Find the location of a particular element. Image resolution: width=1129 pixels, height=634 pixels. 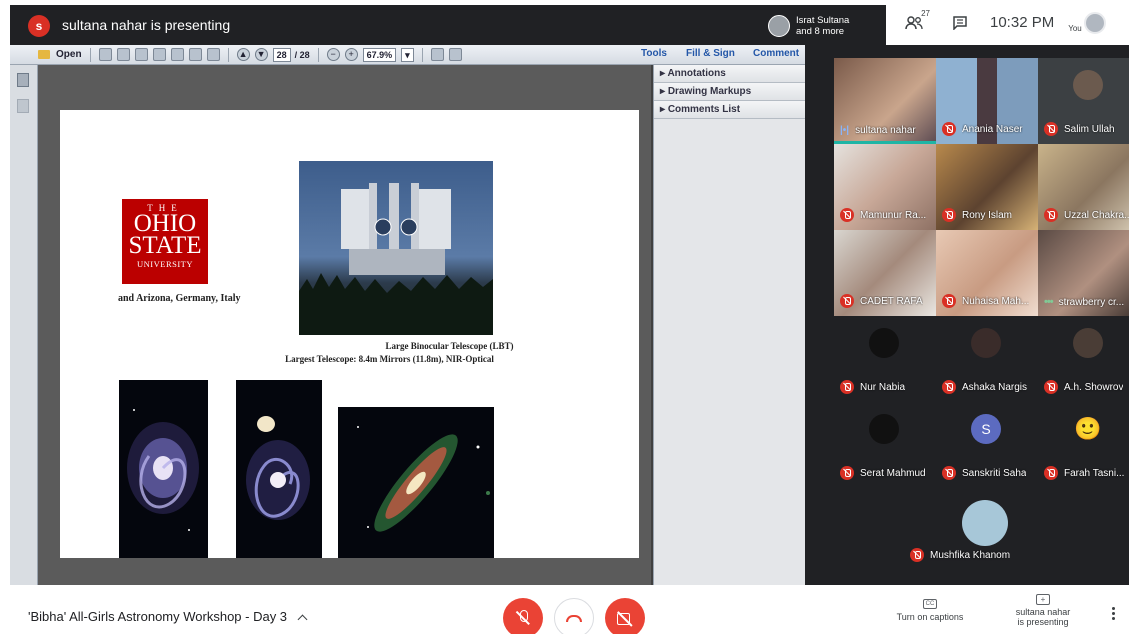

captions-icon: CC is located at coordinates (930, 604).